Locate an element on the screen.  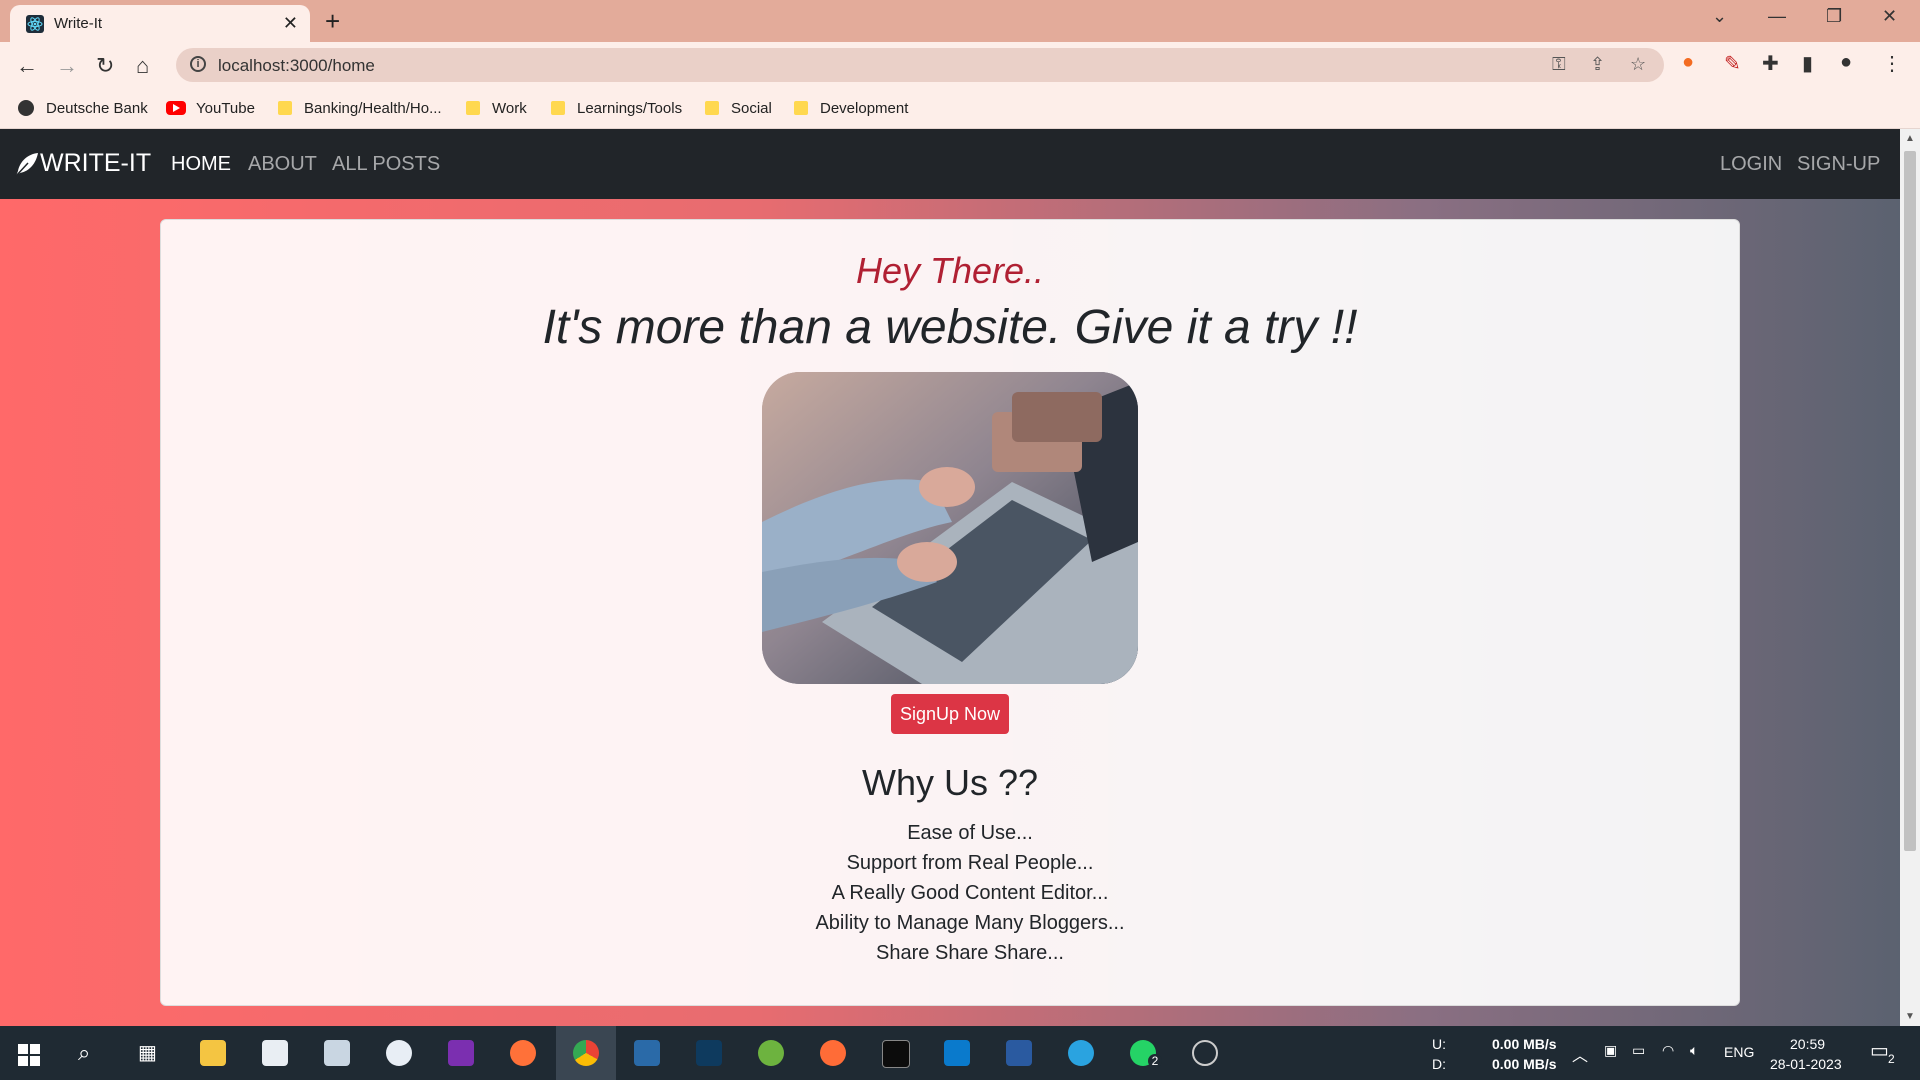
bookmark-star-icon: ☆ is located at coordinates (1638, 64).